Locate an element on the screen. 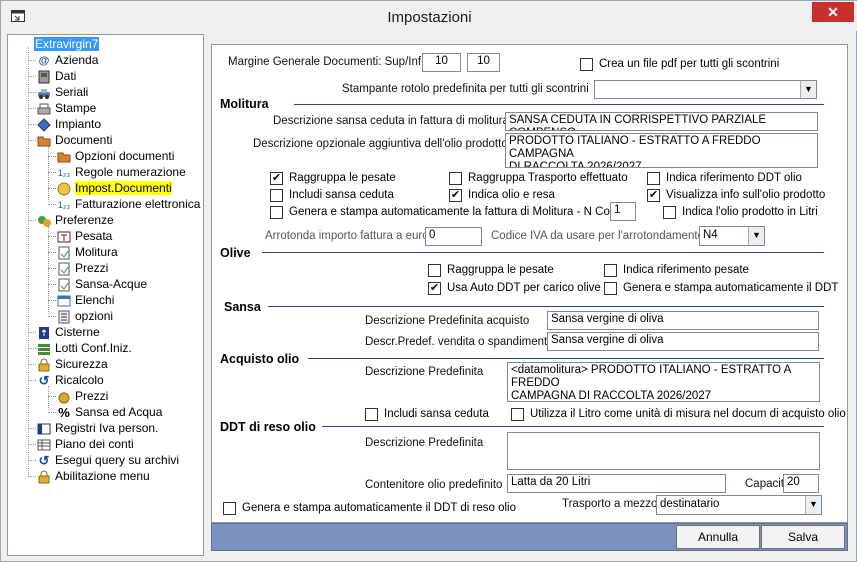  close-button: ✕ is located at coordinates (833, 12).